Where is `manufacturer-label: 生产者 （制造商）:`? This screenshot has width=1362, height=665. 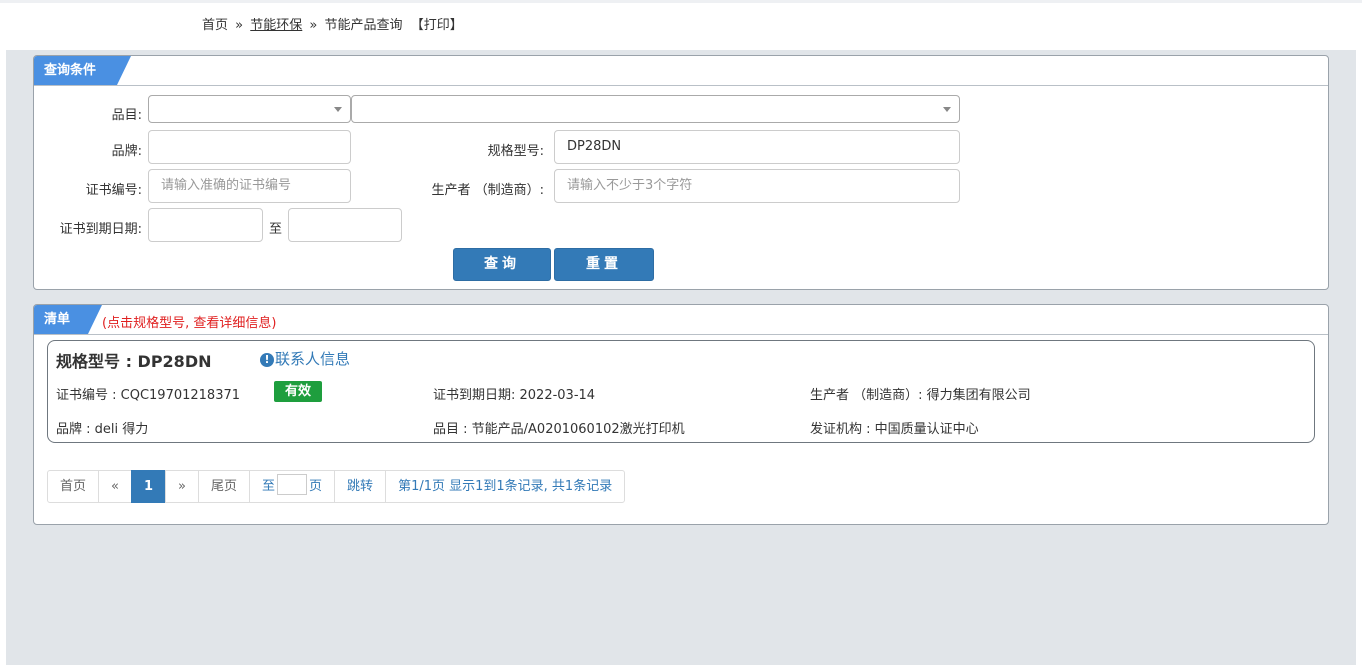
manufacturer-label: 生产者 （制造商）: is located at coordinates (487, 190).